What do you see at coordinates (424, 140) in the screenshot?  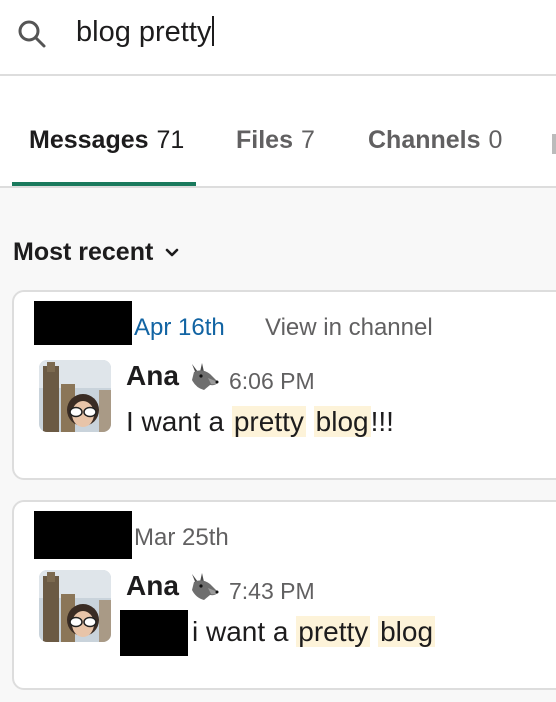 I see `tab-channels-label: Channels` at bounding box center [424, 140].